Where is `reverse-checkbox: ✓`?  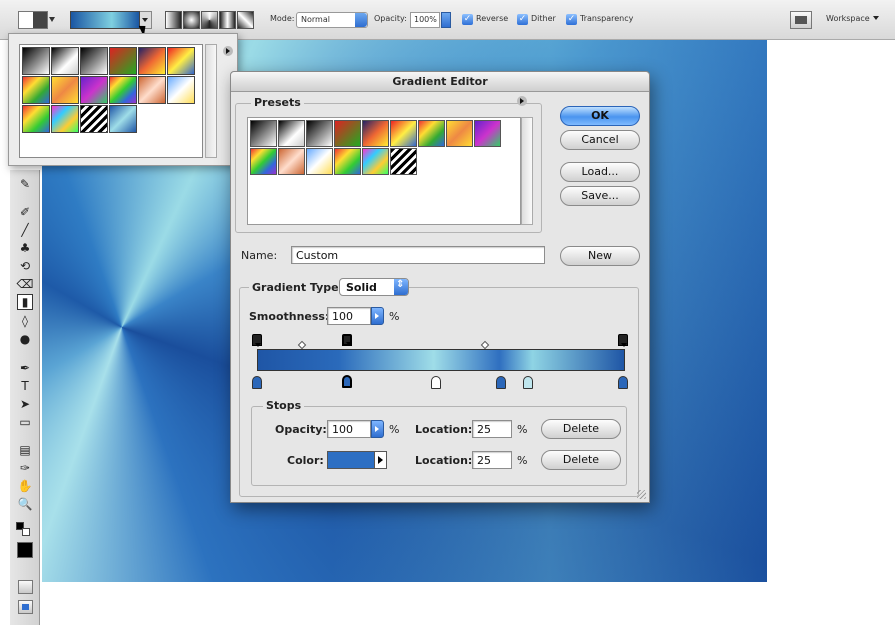
reverse-checkbox: ✓ is located at coordinates (467, 19).